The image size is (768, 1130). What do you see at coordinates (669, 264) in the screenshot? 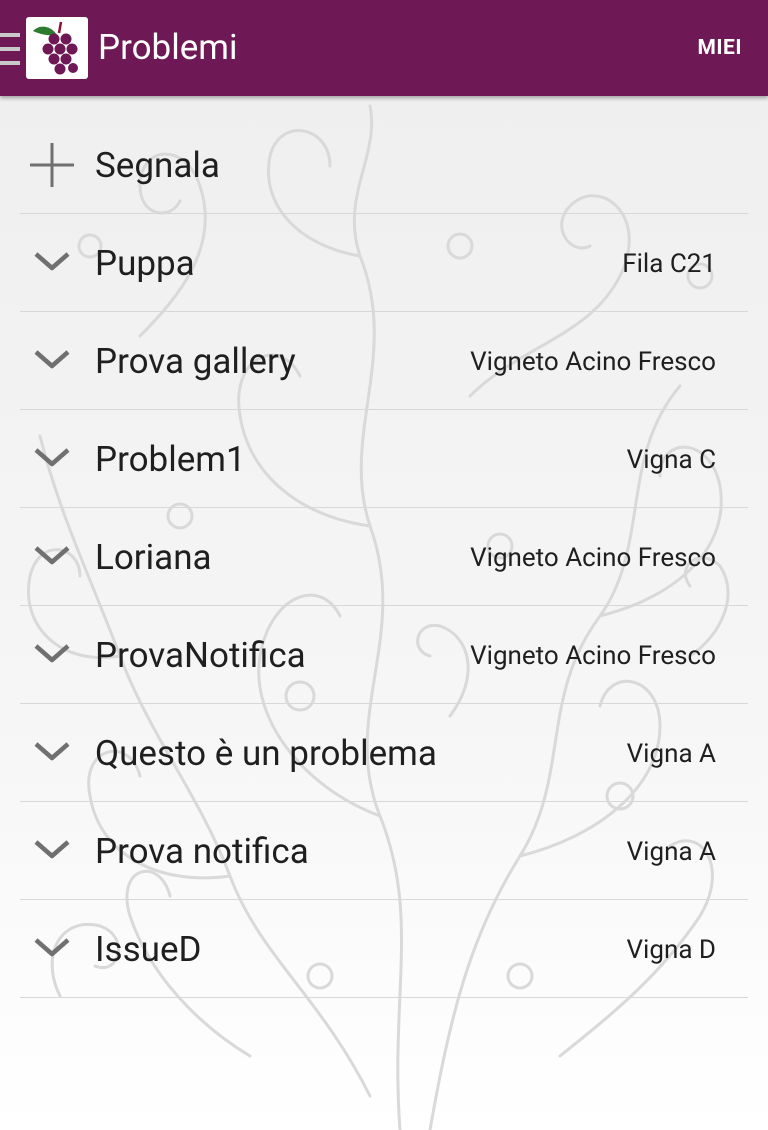
I see `problem-location: Fila C21` at bounding box center [669, 264].